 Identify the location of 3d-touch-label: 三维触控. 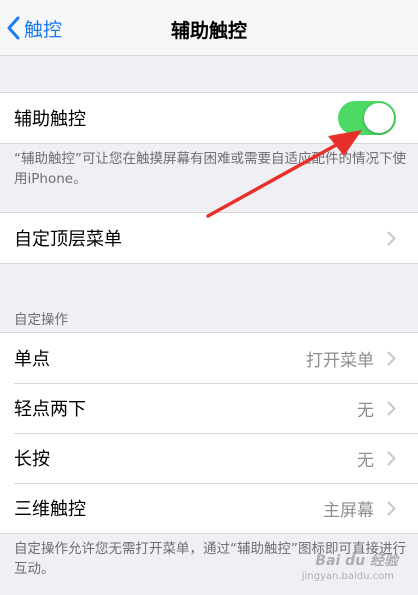
(50, 509).